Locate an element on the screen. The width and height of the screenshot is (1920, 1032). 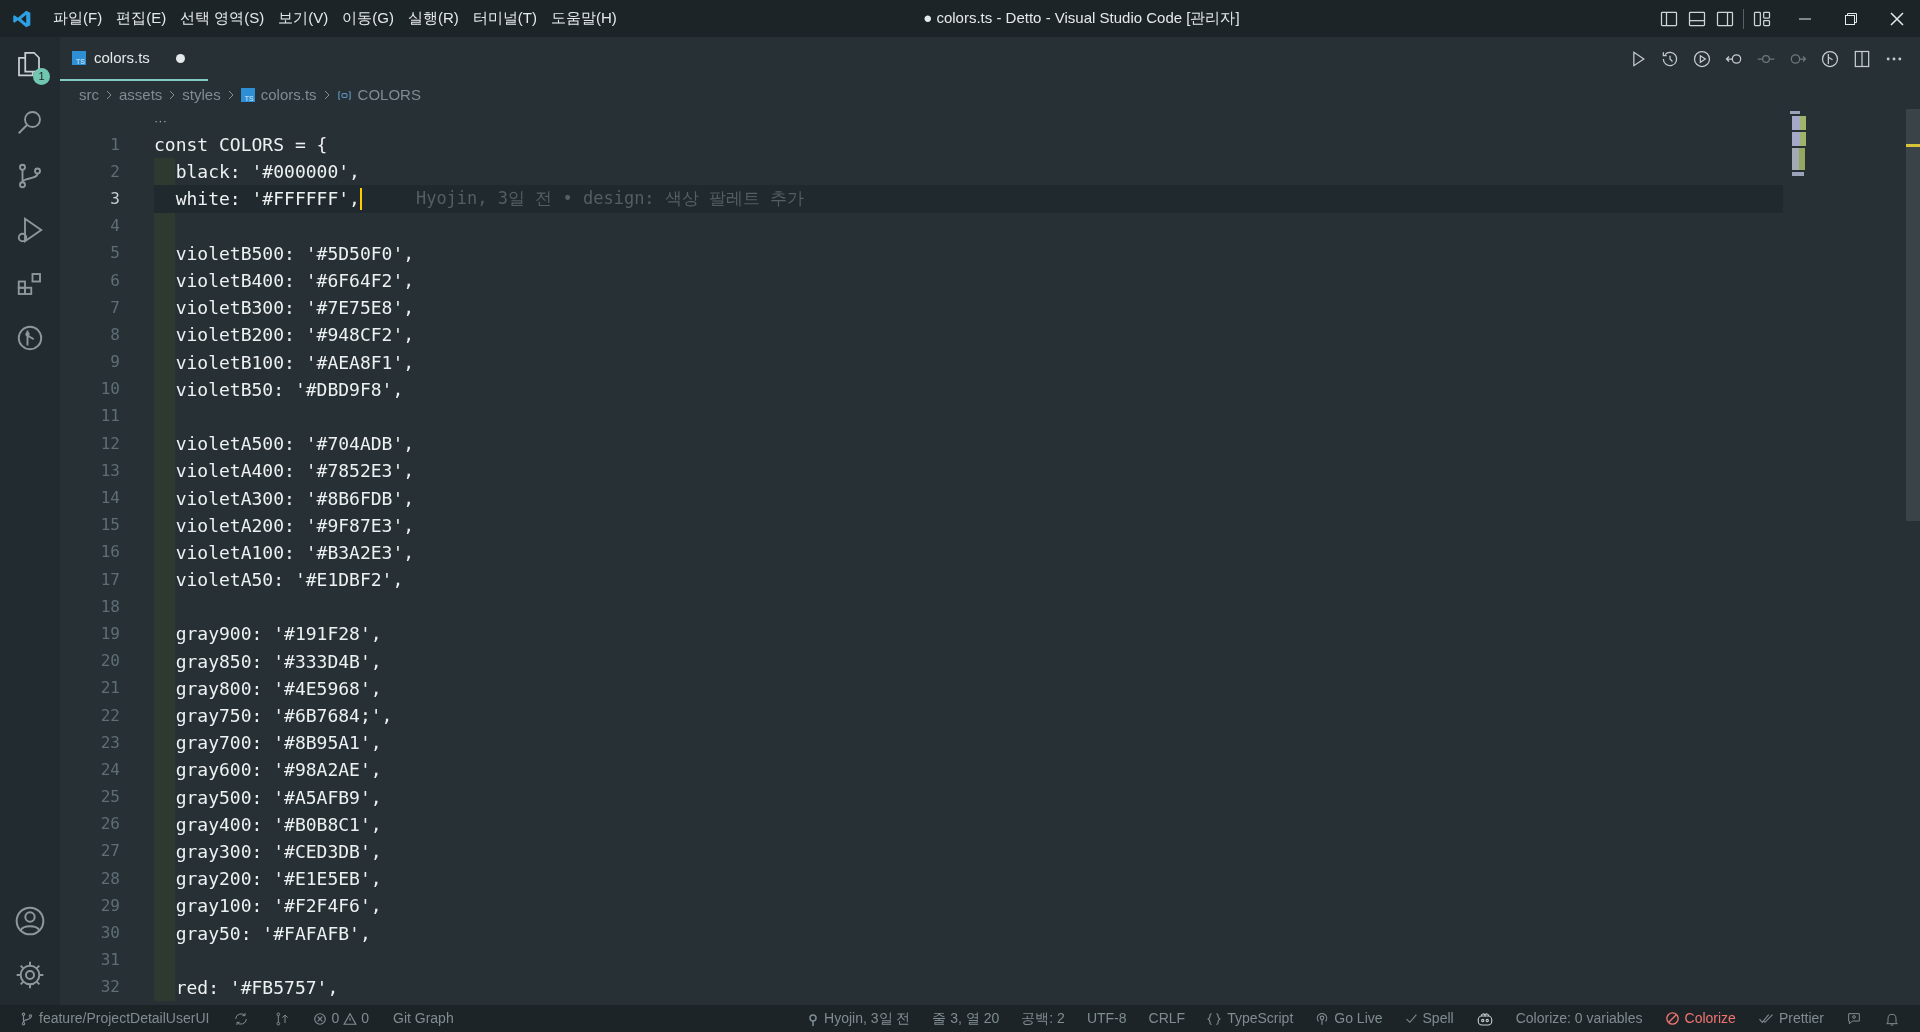
history-icon is located at coordinates (1670, 59).